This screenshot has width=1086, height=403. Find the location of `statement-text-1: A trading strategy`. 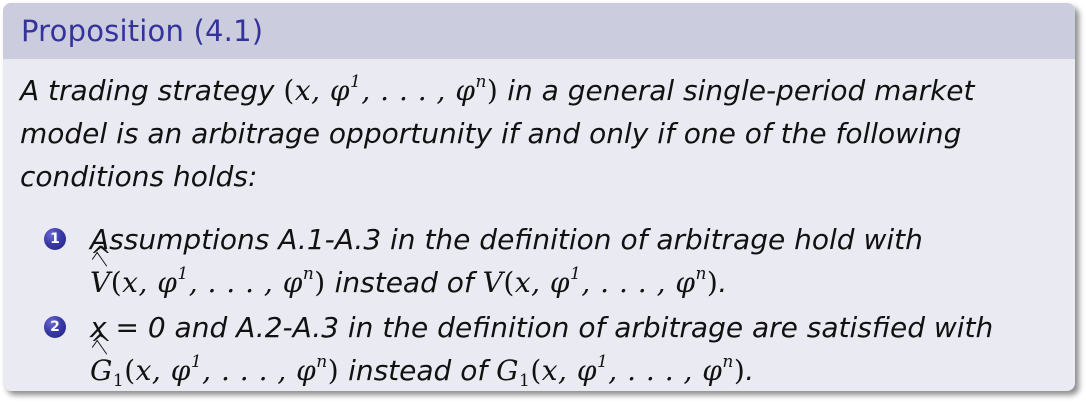

statement-text-1: A trading strategy is located at coordinates (152, 90).